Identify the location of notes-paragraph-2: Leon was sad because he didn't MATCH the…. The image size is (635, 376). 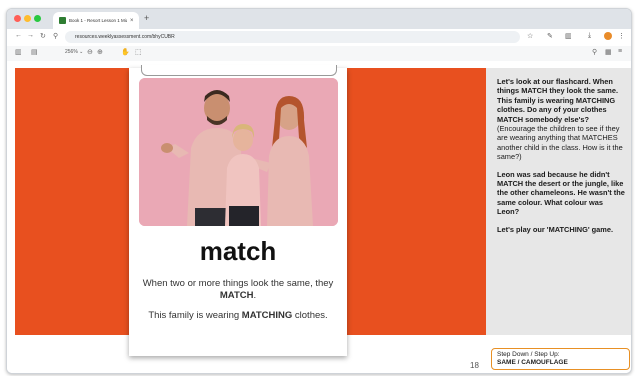
(561, 193).